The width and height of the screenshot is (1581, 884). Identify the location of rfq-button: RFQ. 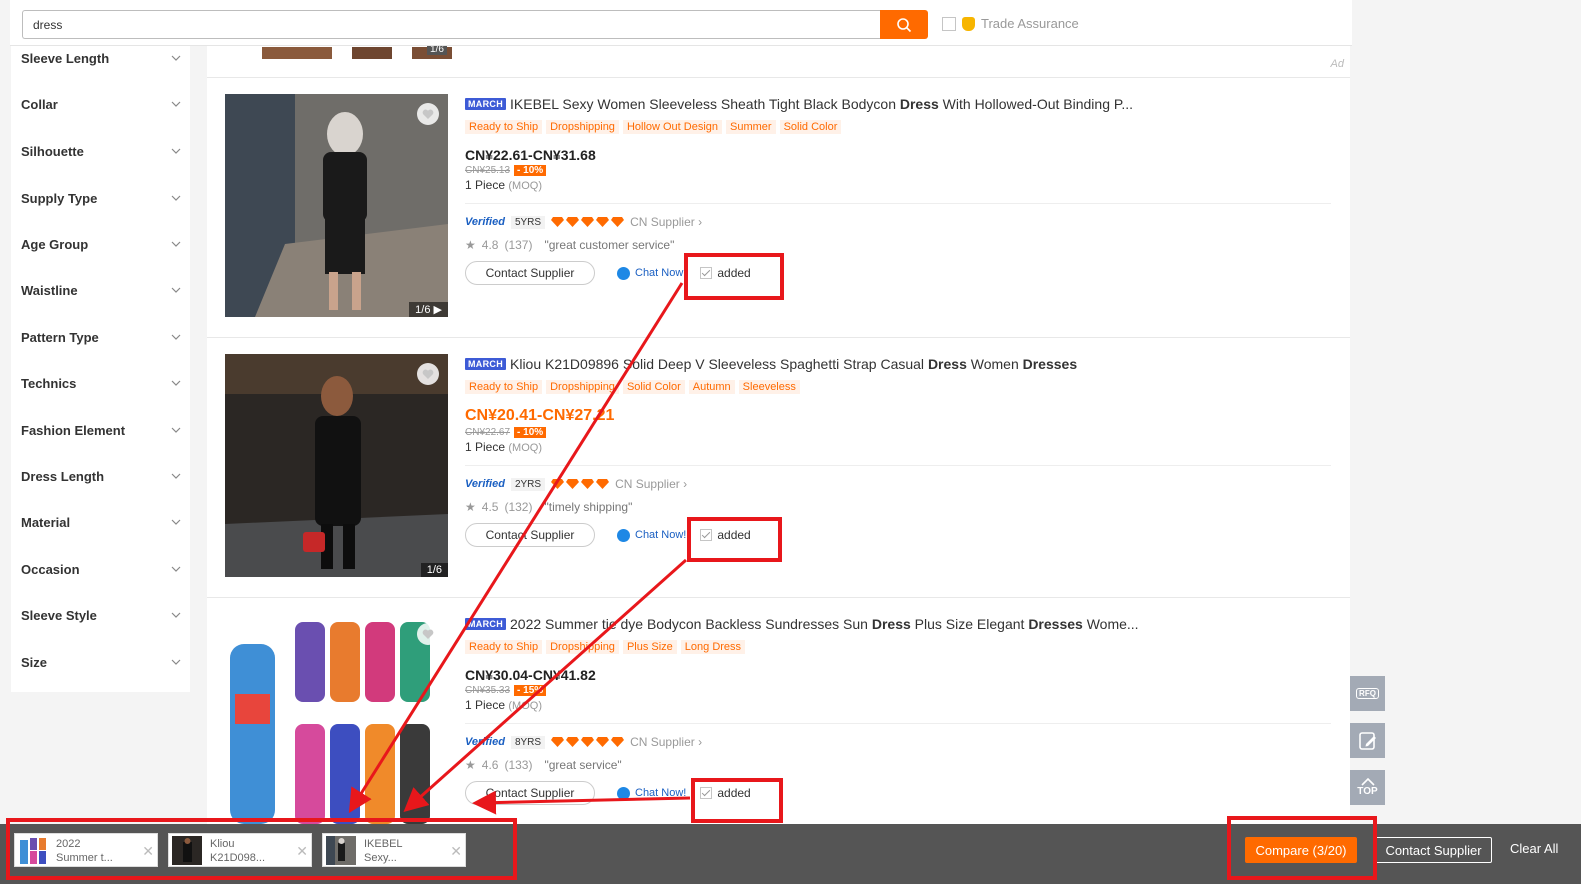
(1367, 693).